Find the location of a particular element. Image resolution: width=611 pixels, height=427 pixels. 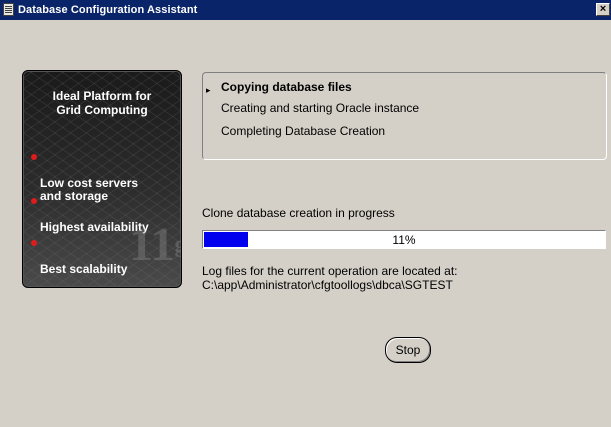

step-completing-database-creation: Completing Database Creation is located at coordinates (303, 131).